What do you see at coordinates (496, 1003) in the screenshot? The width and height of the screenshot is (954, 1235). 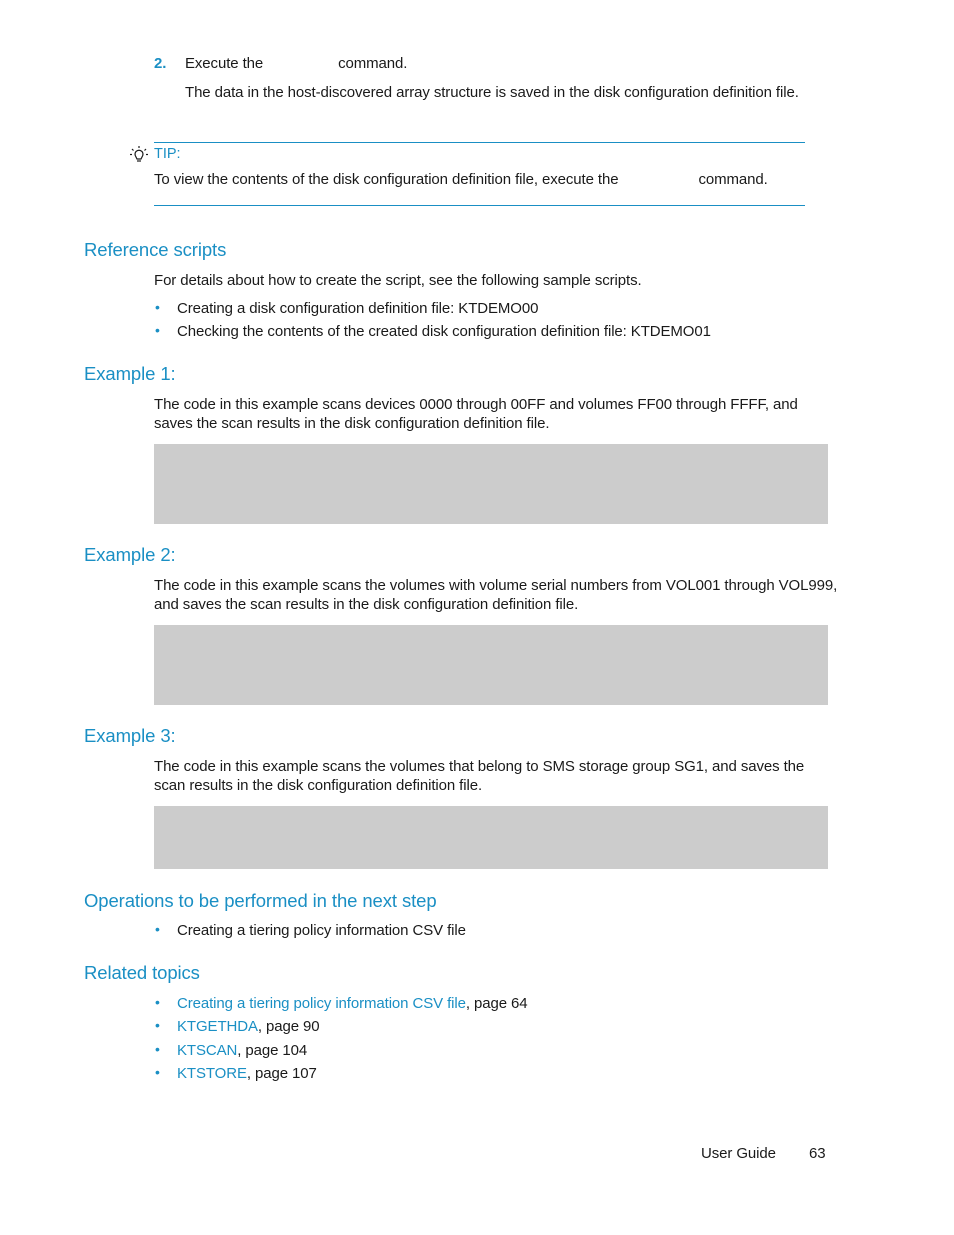 I see `related-topic-page: , page 64` at bounding box center [496, 1003].